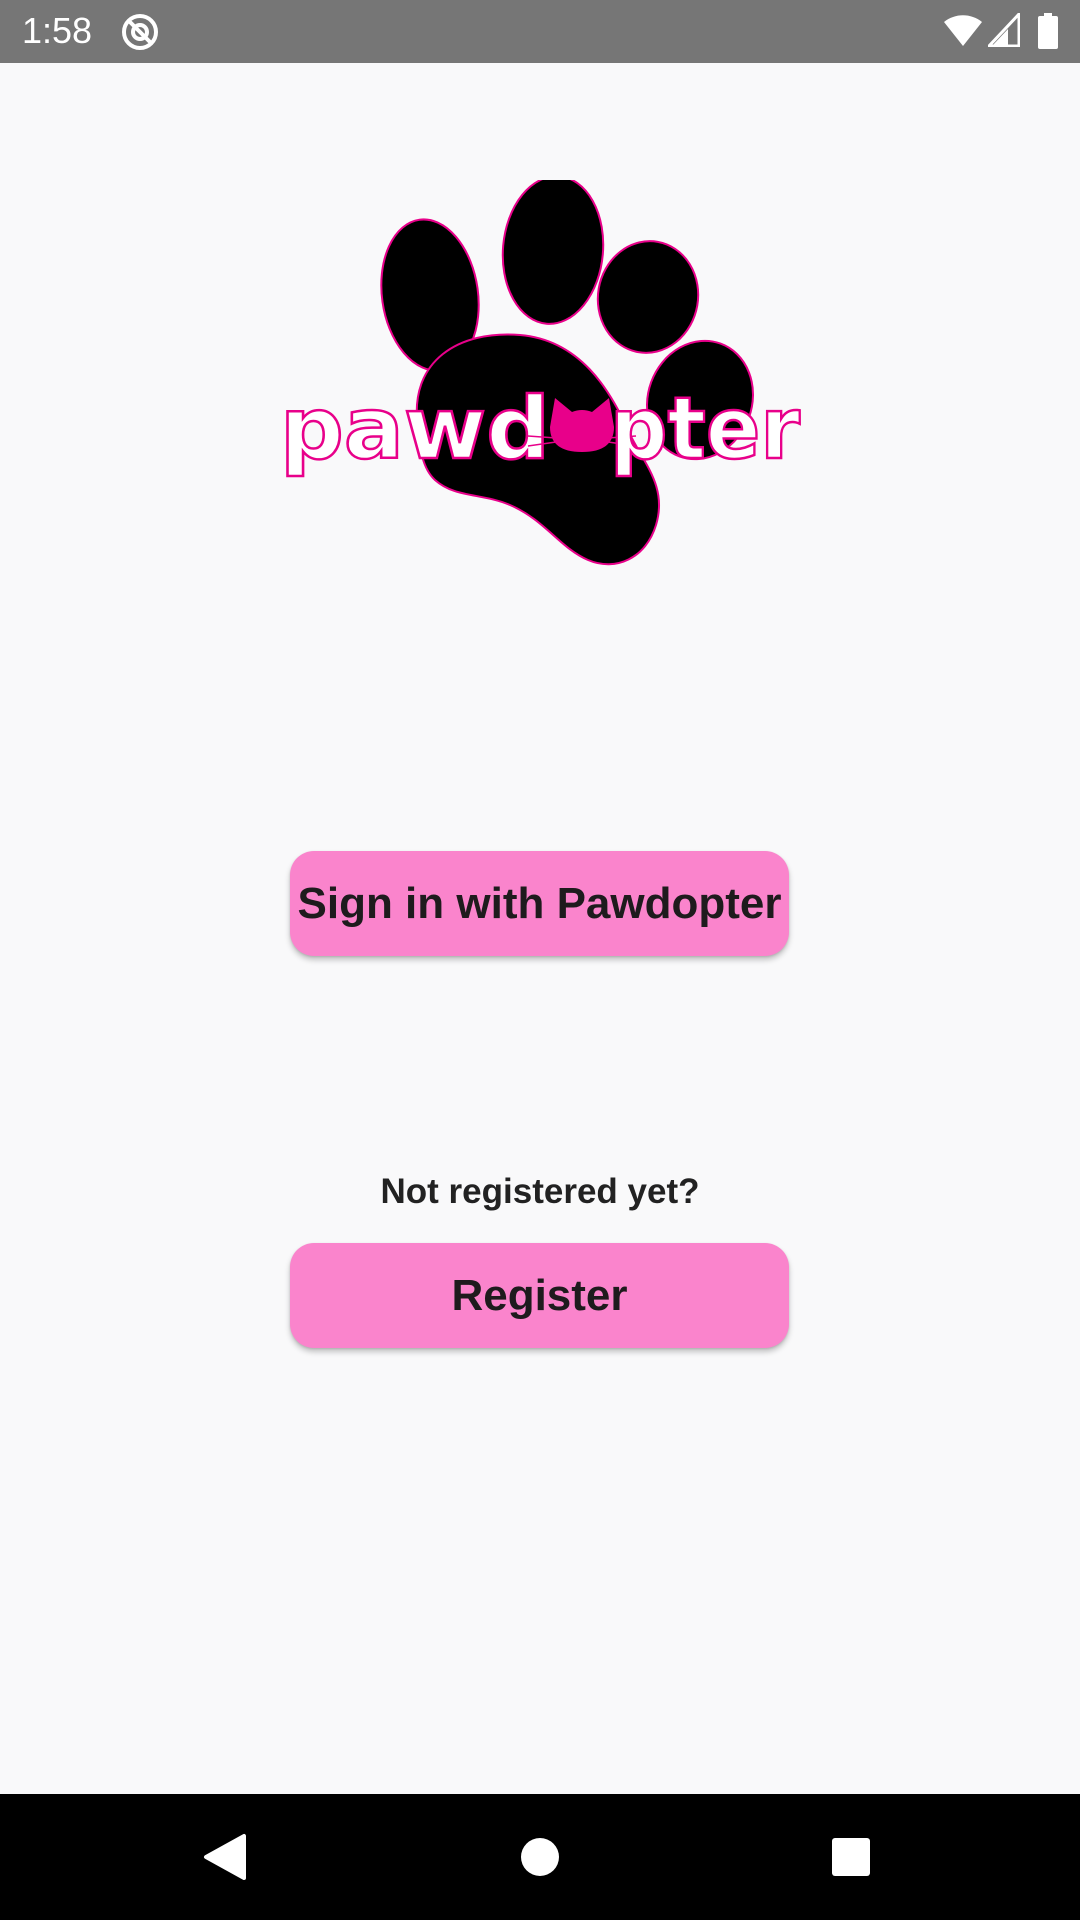 This screenshot has width=1080, height=1920. Describe the element at coordinates (415, 429) in the screenshot. I see `logo-text-start: pawd` at that location.